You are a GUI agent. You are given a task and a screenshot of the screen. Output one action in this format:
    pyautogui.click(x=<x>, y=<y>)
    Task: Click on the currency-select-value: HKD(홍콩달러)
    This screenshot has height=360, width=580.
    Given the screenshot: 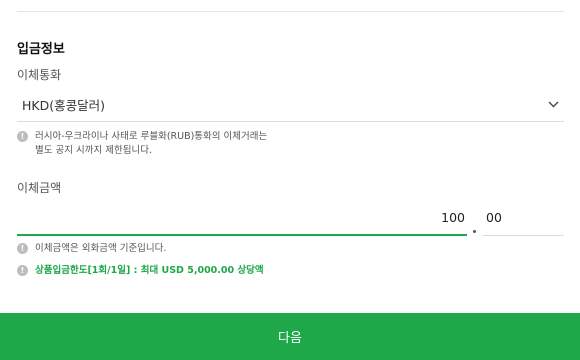 What is the action you would take?
    pyautogui.click(x=63, y=105)
    